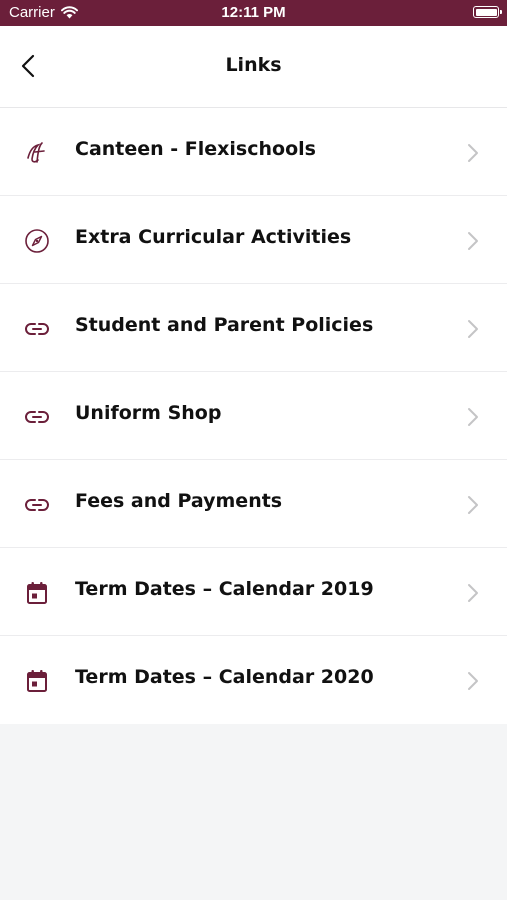 This screenshot has height=900, width=507. I want to click on link-item-label: Term Dates – Calendar 2019, so click(224, 589).